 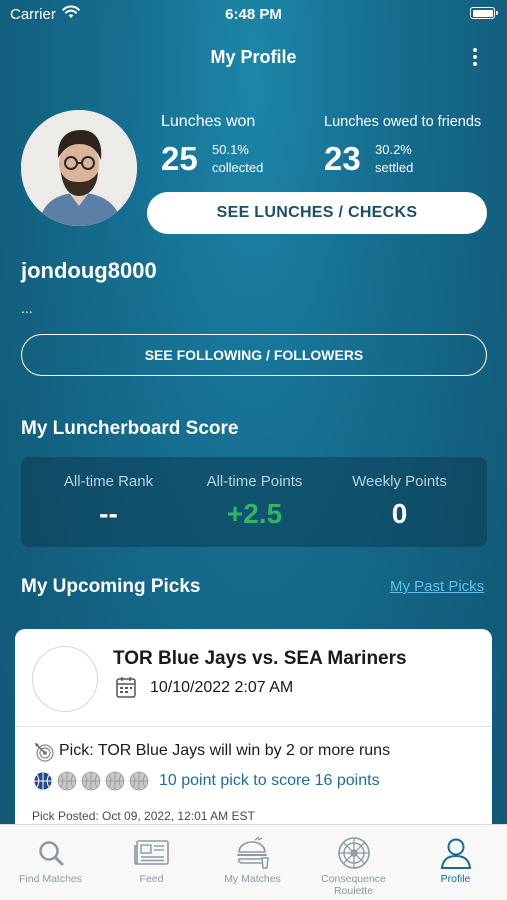 I want to click on lunches-won-pct: 50.1%, so click(x=230, y=149).